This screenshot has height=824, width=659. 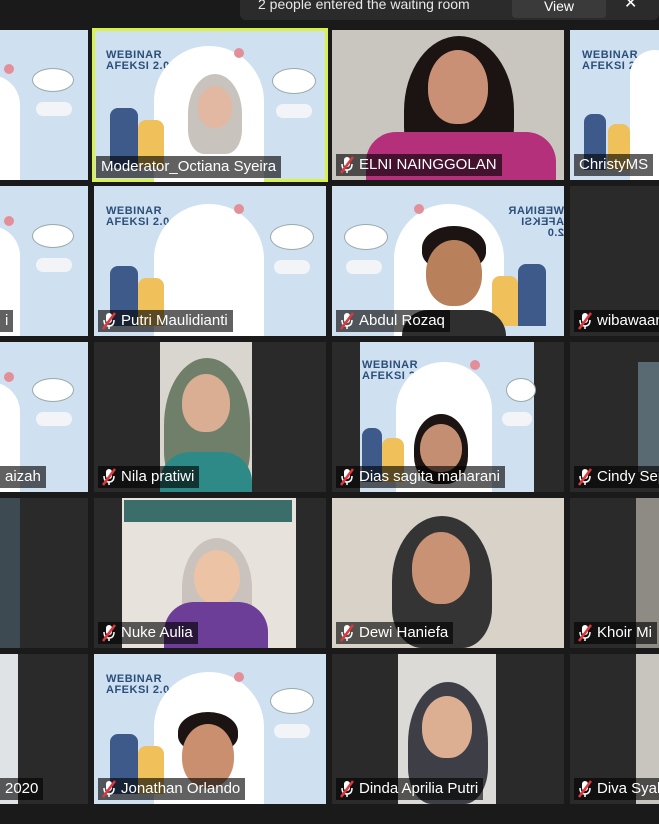 I want to click on video-tile: i, so click(x=44, y=261).